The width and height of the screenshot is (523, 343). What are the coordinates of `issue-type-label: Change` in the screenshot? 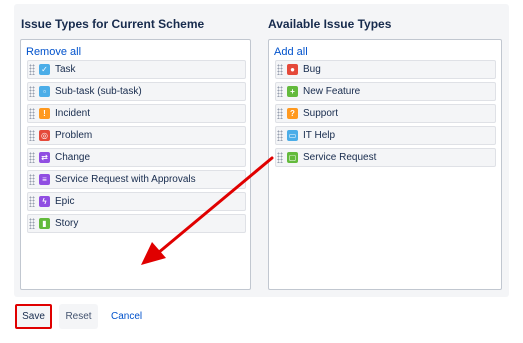 It's located at (73, 157).